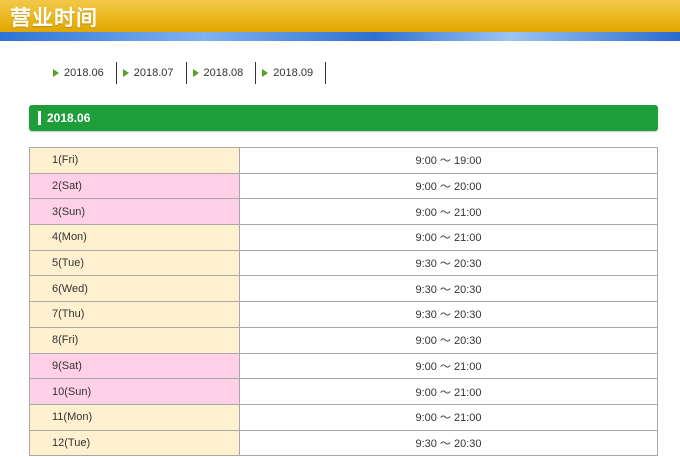 The height and width of the screenshot is (457, 680). I want to click on table-row: 11(Mon) 9:00 ～ 21:00, so click(343, 417).